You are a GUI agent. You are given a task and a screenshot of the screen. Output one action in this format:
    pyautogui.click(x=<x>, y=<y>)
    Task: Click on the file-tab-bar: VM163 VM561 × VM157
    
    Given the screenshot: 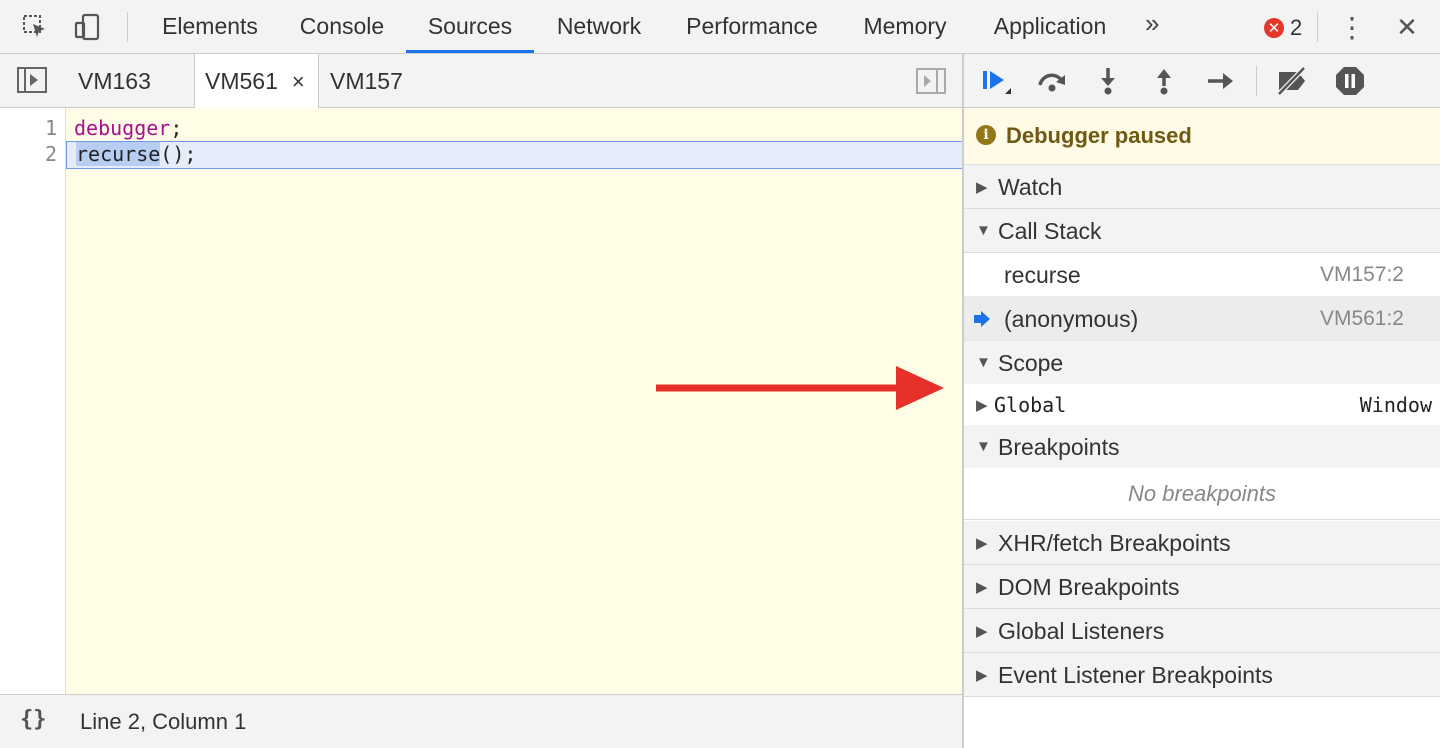 What is the action you would take?
    pyautogui.click(x=481, y=81)
    